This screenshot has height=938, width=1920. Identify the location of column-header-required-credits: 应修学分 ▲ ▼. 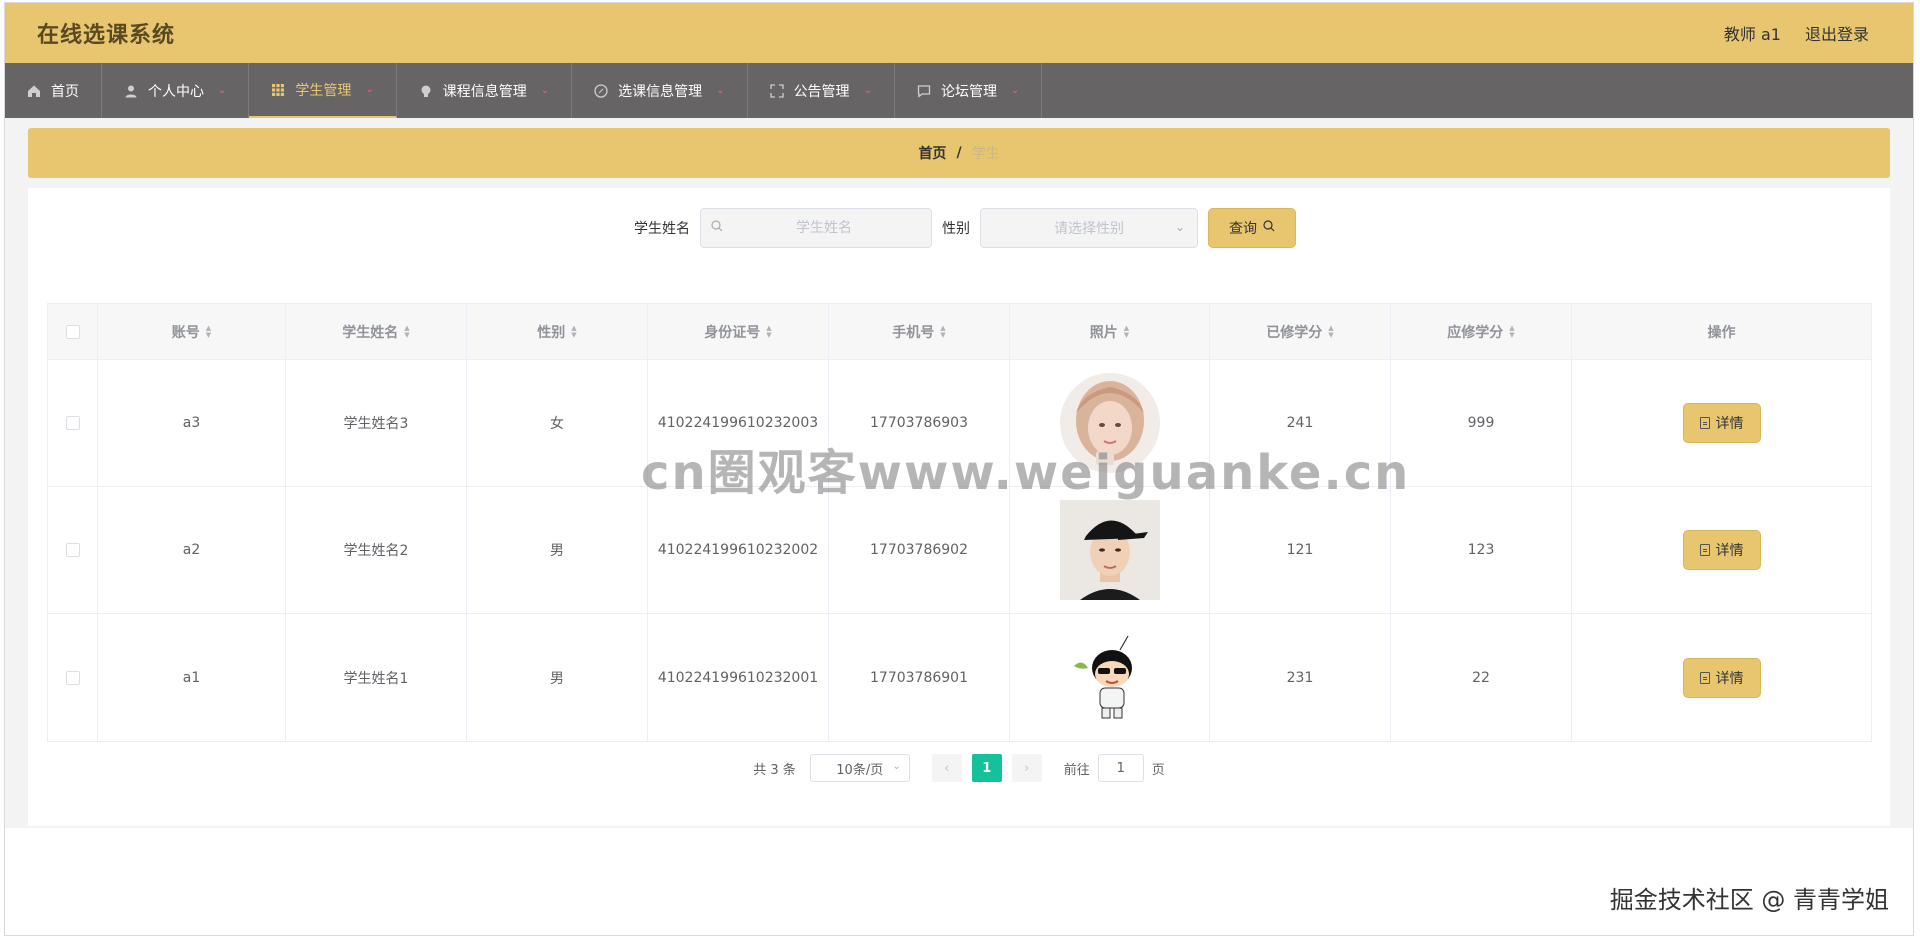
(1481, 331).